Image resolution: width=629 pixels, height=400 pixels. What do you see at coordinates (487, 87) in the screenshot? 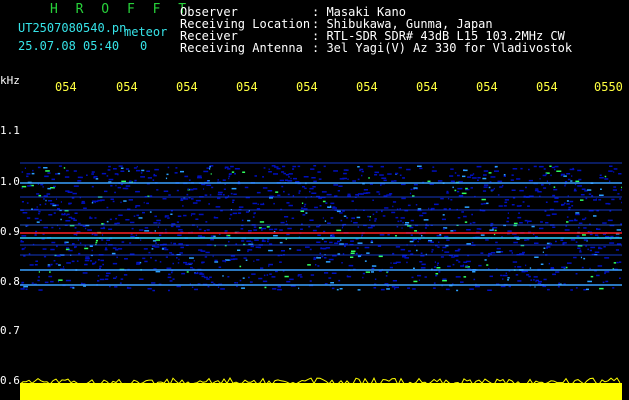
I see `x-tick: 054` at bounding box center [487, 87].